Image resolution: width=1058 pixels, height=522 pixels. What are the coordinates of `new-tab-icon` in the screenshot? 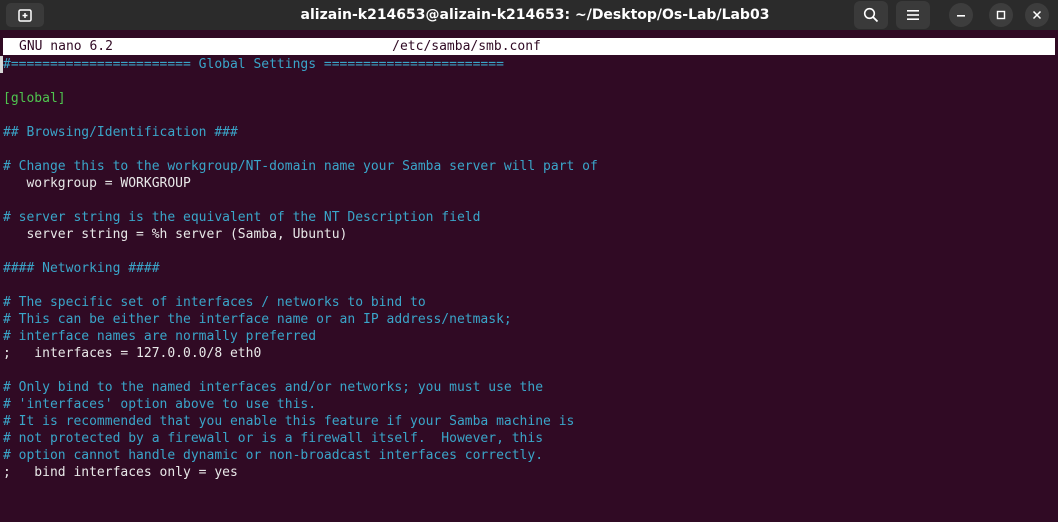 It's located at (25, 15).